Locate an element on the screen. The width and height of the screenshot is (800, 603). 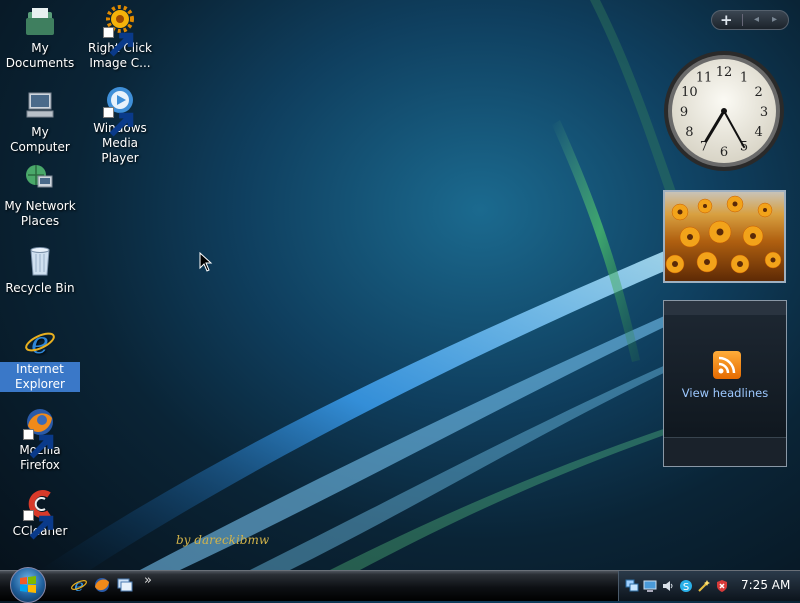
flower-photo is located at coordinates (723, 234).